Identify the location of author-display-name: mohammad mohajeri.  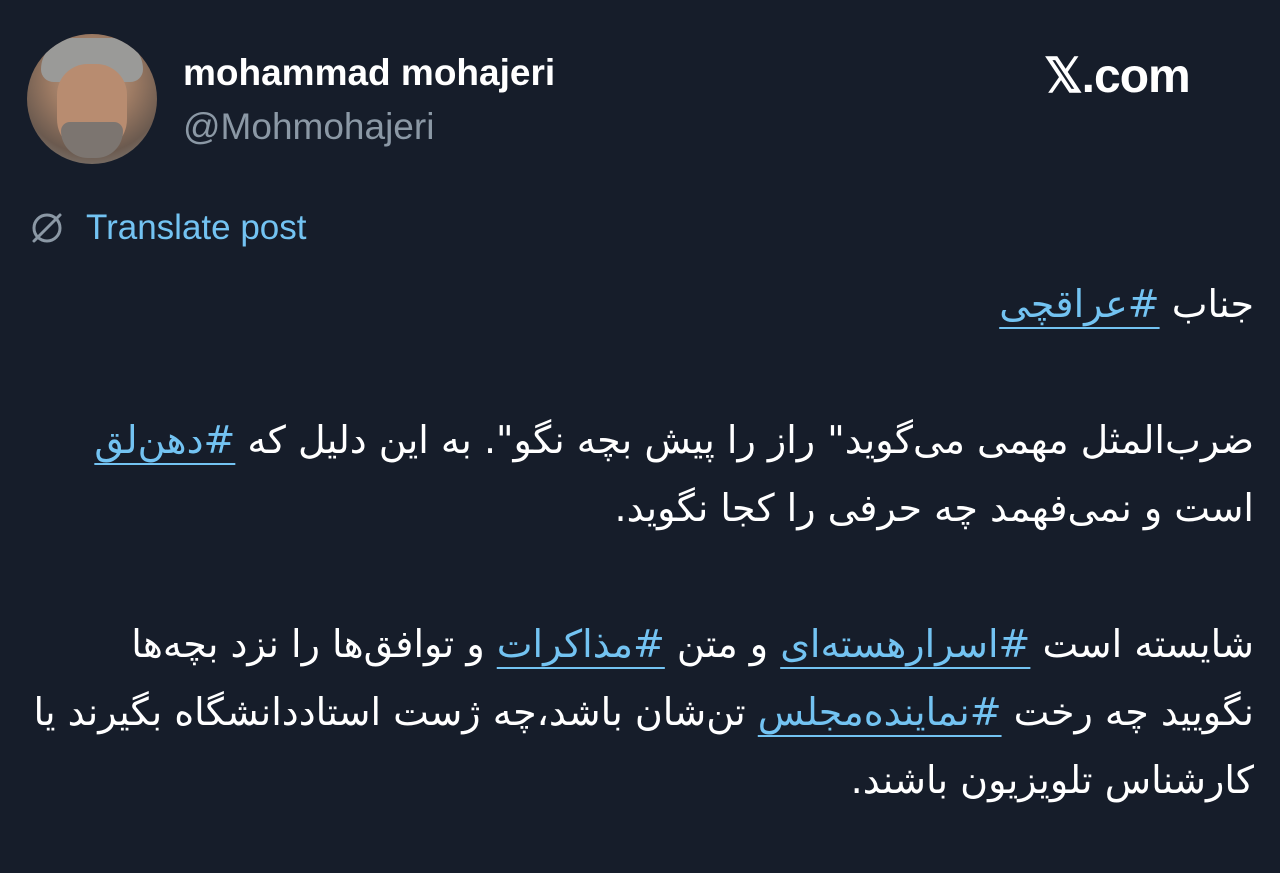
(369, 73).